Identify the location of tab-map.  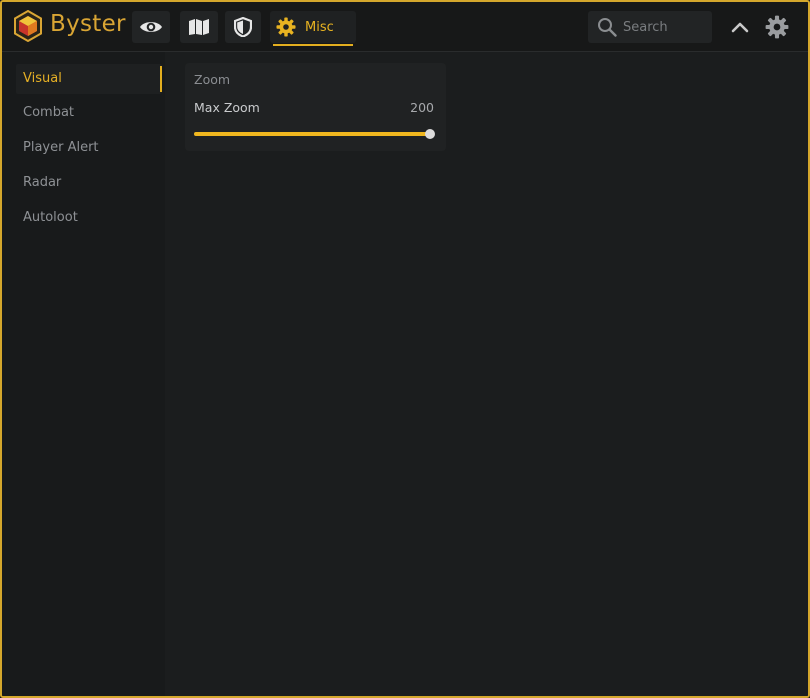
(199, 27).